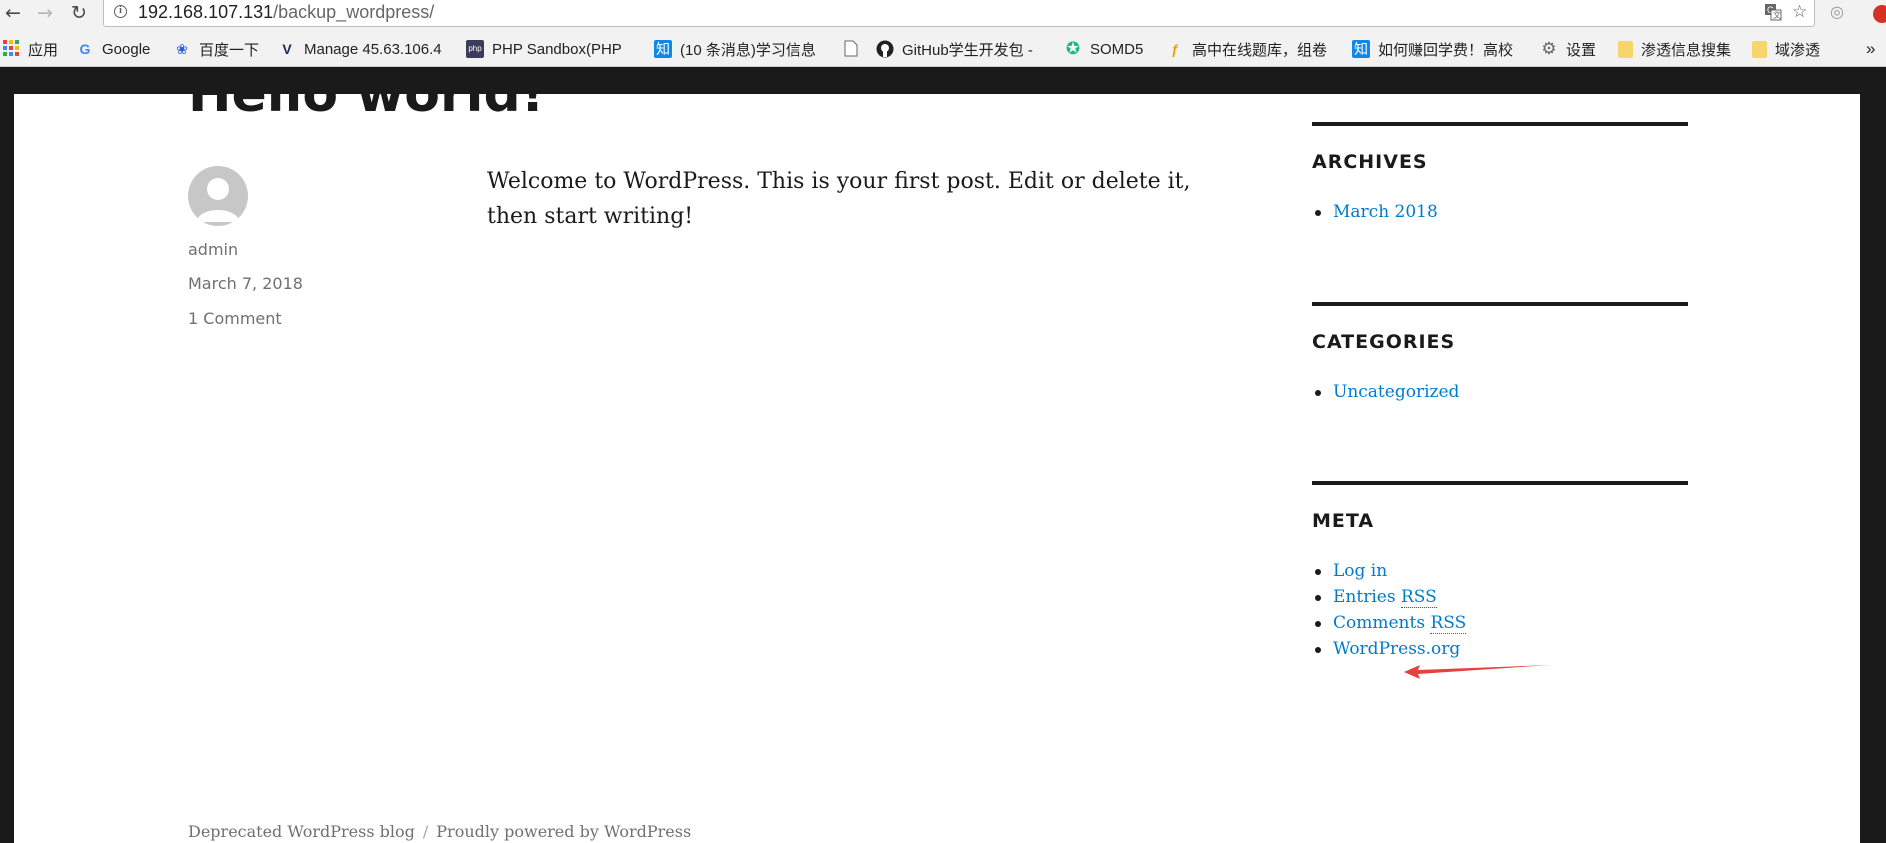 This screenshot has height=843, width=1886. What do you see at coordinates (475, 49) in the screenshot?
I see `php-sandbox-icon: php` at bounding box center [475, 49].